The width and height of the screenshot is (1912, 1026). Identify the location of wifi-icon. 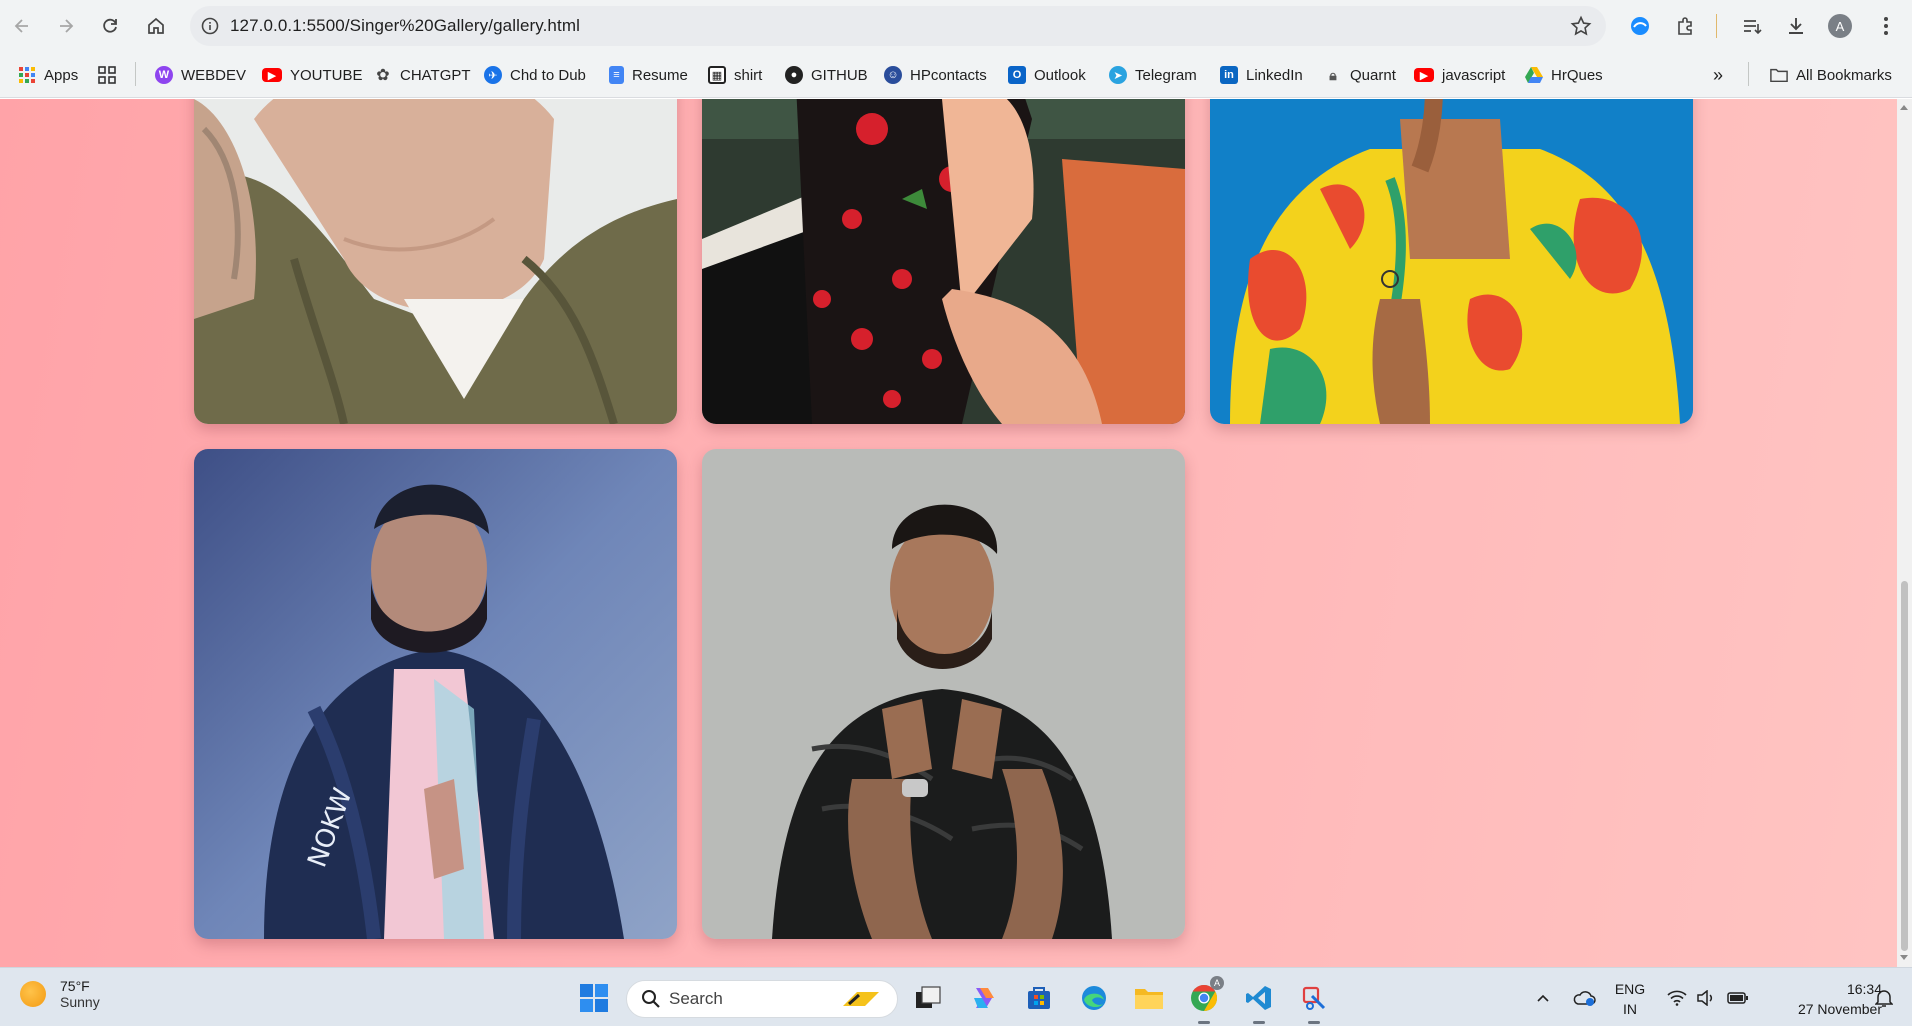
(1677, 997).